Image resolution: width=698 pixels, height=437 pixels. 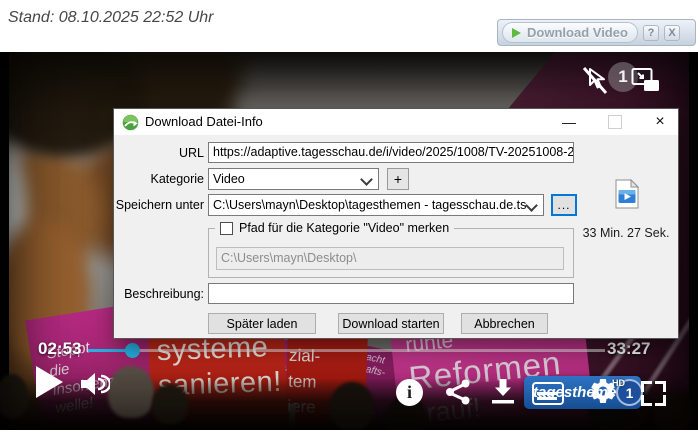 What do you see at coordinates (391, 293) in the screenshot?
I see `description-input` at bounding box center [391, 293].